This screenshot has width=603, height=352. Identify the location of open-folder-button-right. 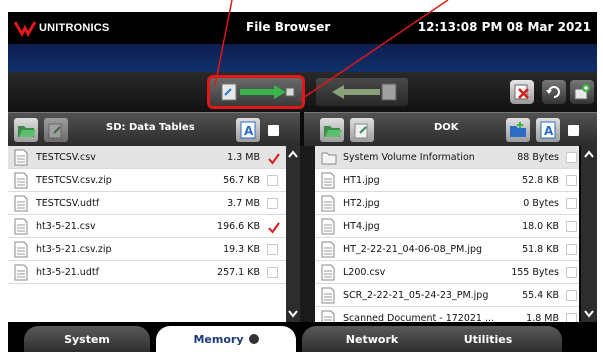
(332, 130).